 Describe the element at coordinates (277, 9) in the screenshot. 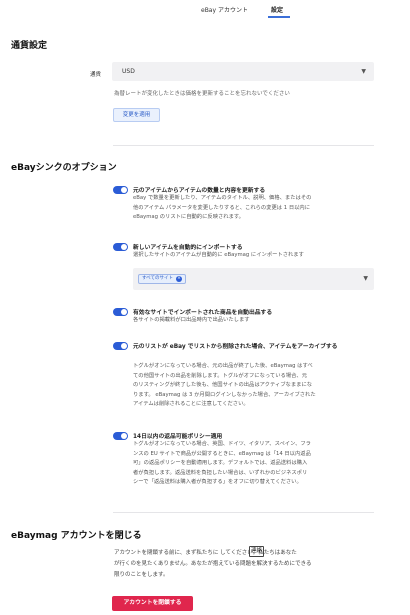

I see `tab-settings: 設定` at that location.